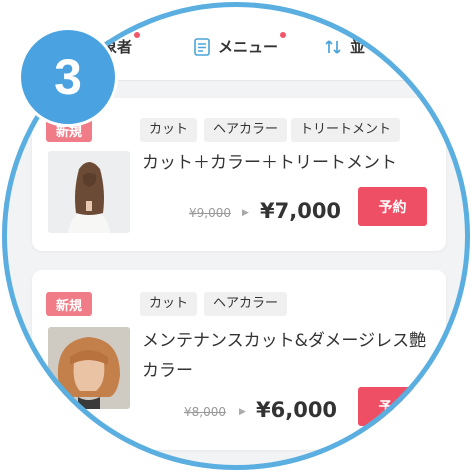  I want to click on tag-treatment: トリートメント, so click(346, 130).